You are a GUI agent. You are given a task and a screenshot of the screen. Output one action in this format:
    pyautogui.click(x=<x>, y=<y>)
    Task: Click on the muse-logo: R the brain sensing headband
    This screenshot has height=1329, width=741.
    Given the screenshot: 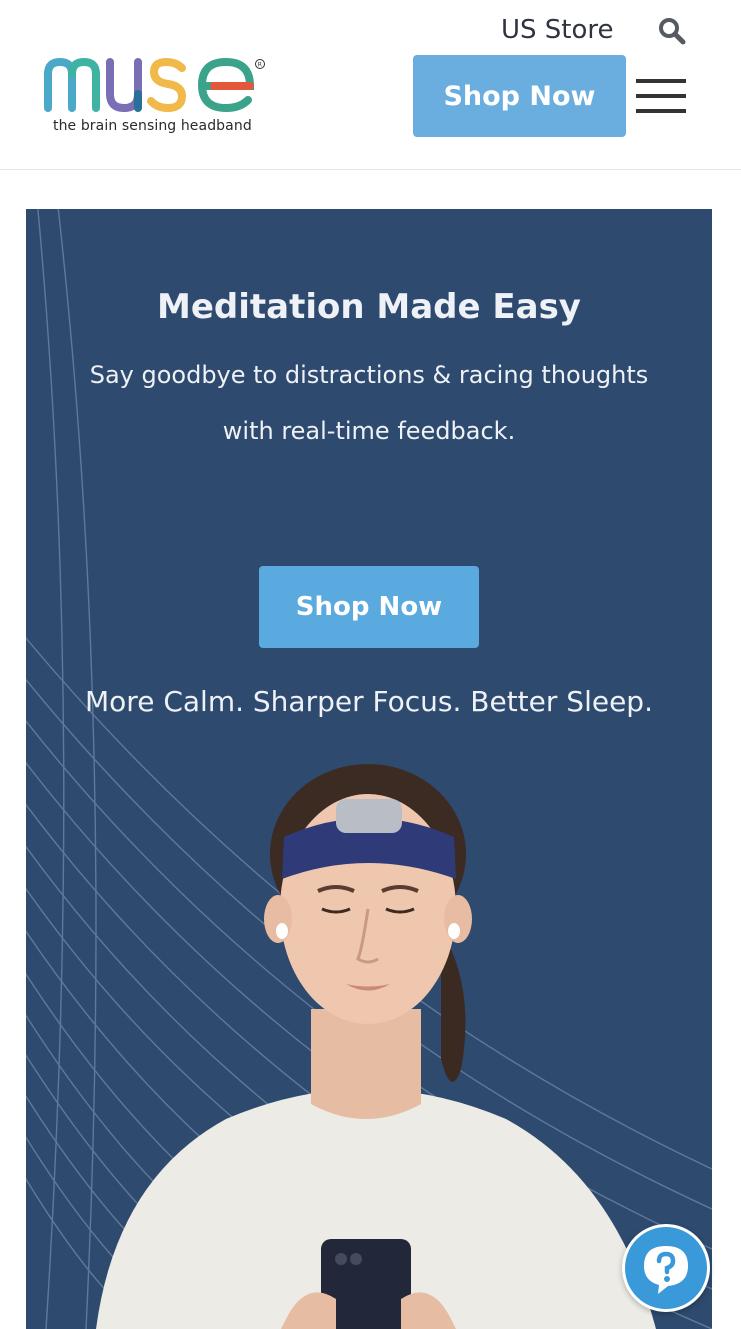 What is the action you would take?
    pyautogui.click(x=159, y=97)
    